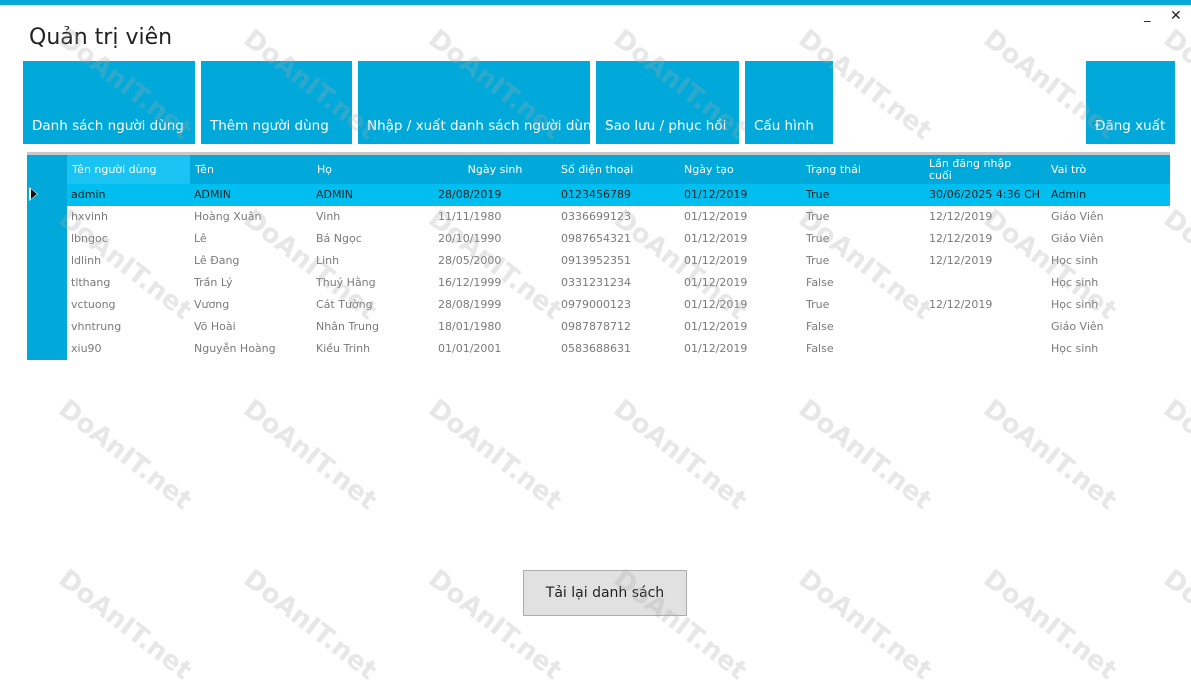  Describe the element at coordinates (605, 593) in the screenshot. I see `reload-list-button: Tải lại danh sách` at that location.